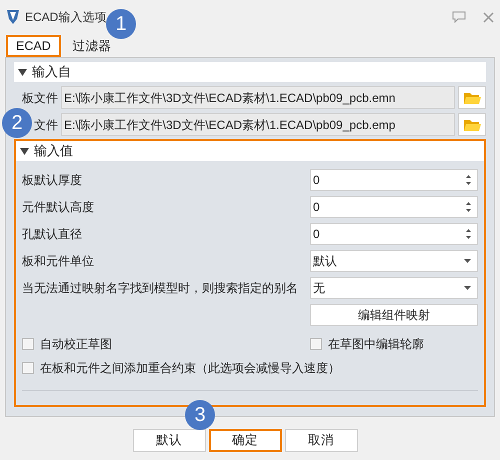  Describe the element at coordinates (121, 24) in the screenshot. I see `callout-badge: 1` at that location.